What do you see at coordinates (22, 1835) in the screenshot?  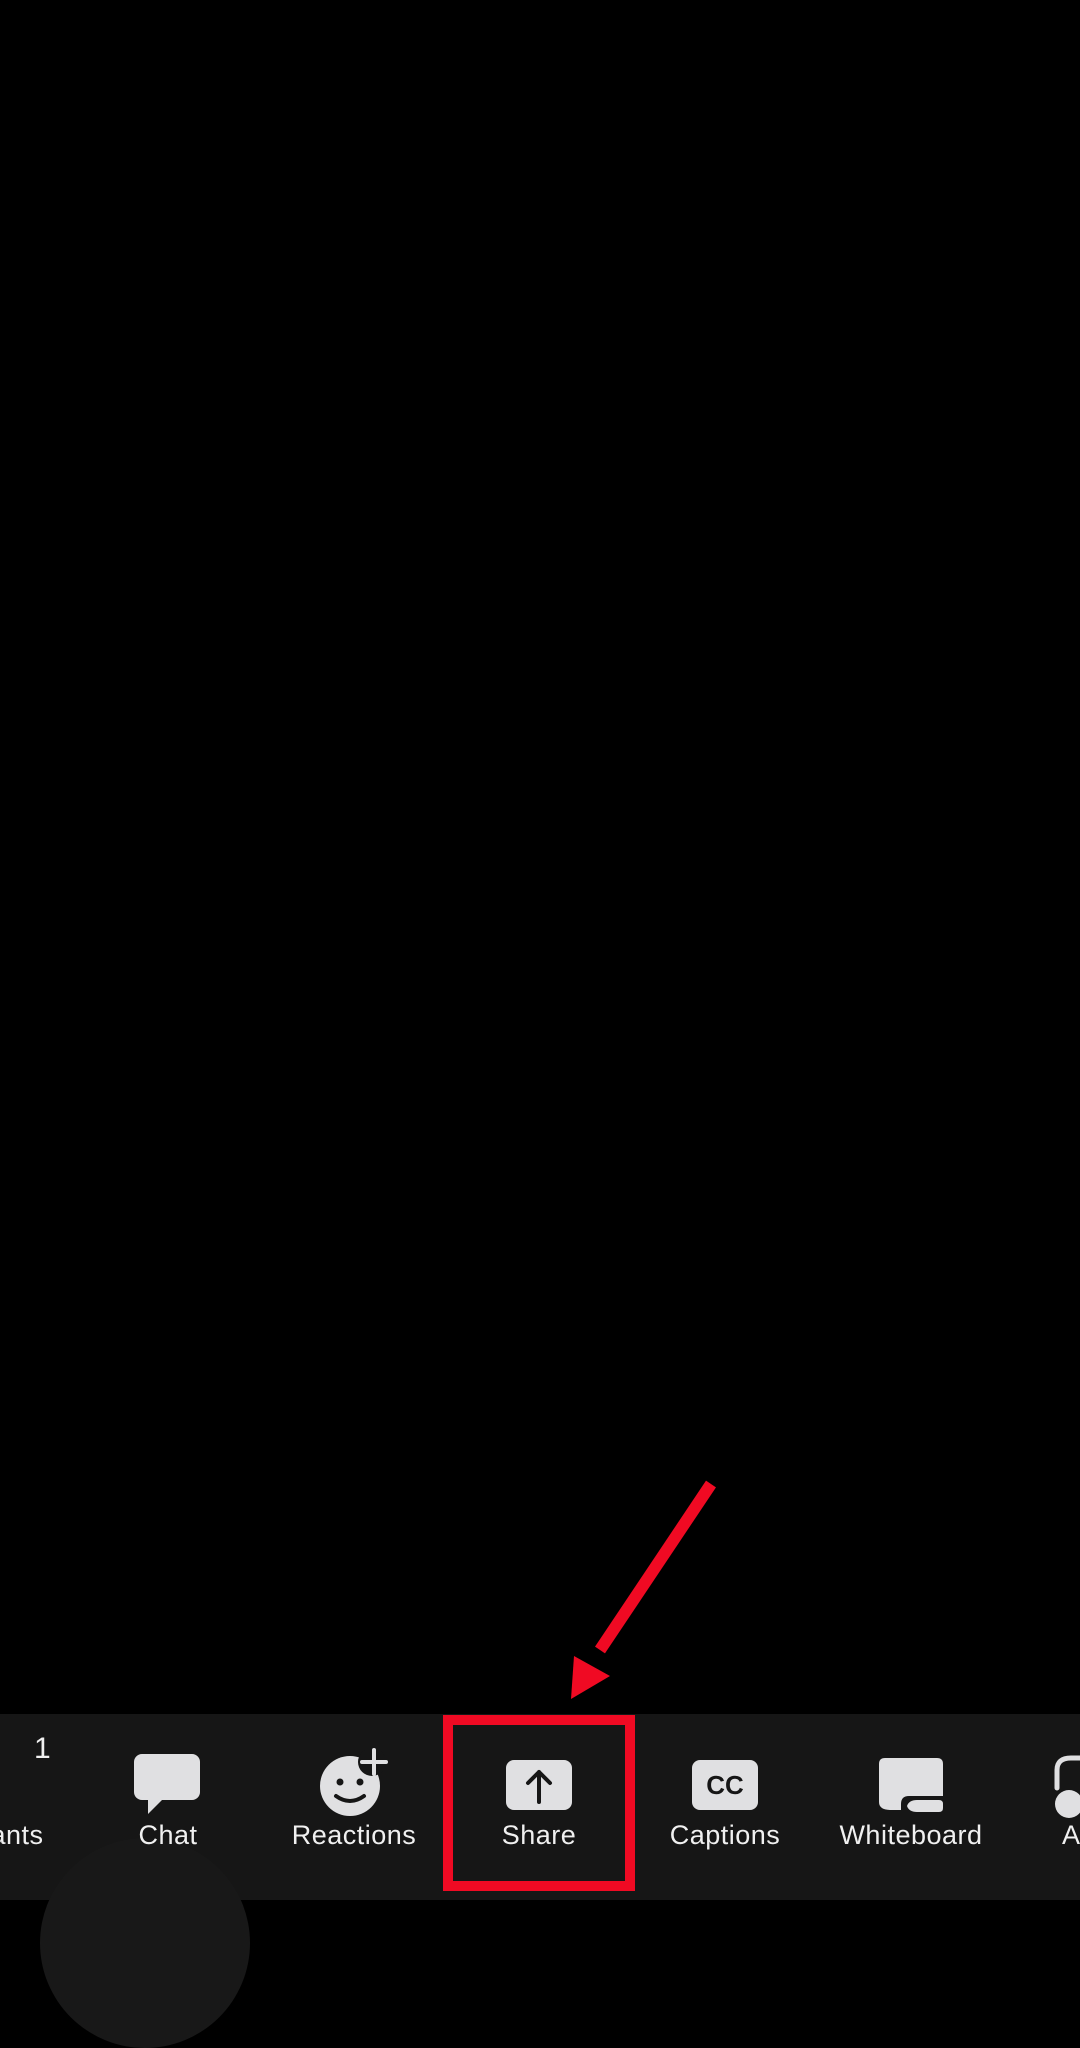 I see `participants-label: Participants` at bounding box center [22, 1835].